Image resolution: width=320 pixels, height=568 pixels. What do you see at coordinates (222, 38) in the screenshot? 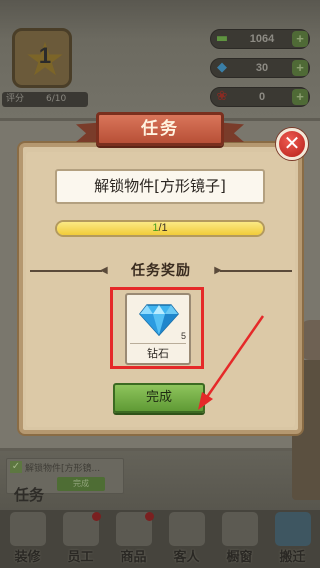
I see `cash-icon: ▬` at bounding box center [222, 38].